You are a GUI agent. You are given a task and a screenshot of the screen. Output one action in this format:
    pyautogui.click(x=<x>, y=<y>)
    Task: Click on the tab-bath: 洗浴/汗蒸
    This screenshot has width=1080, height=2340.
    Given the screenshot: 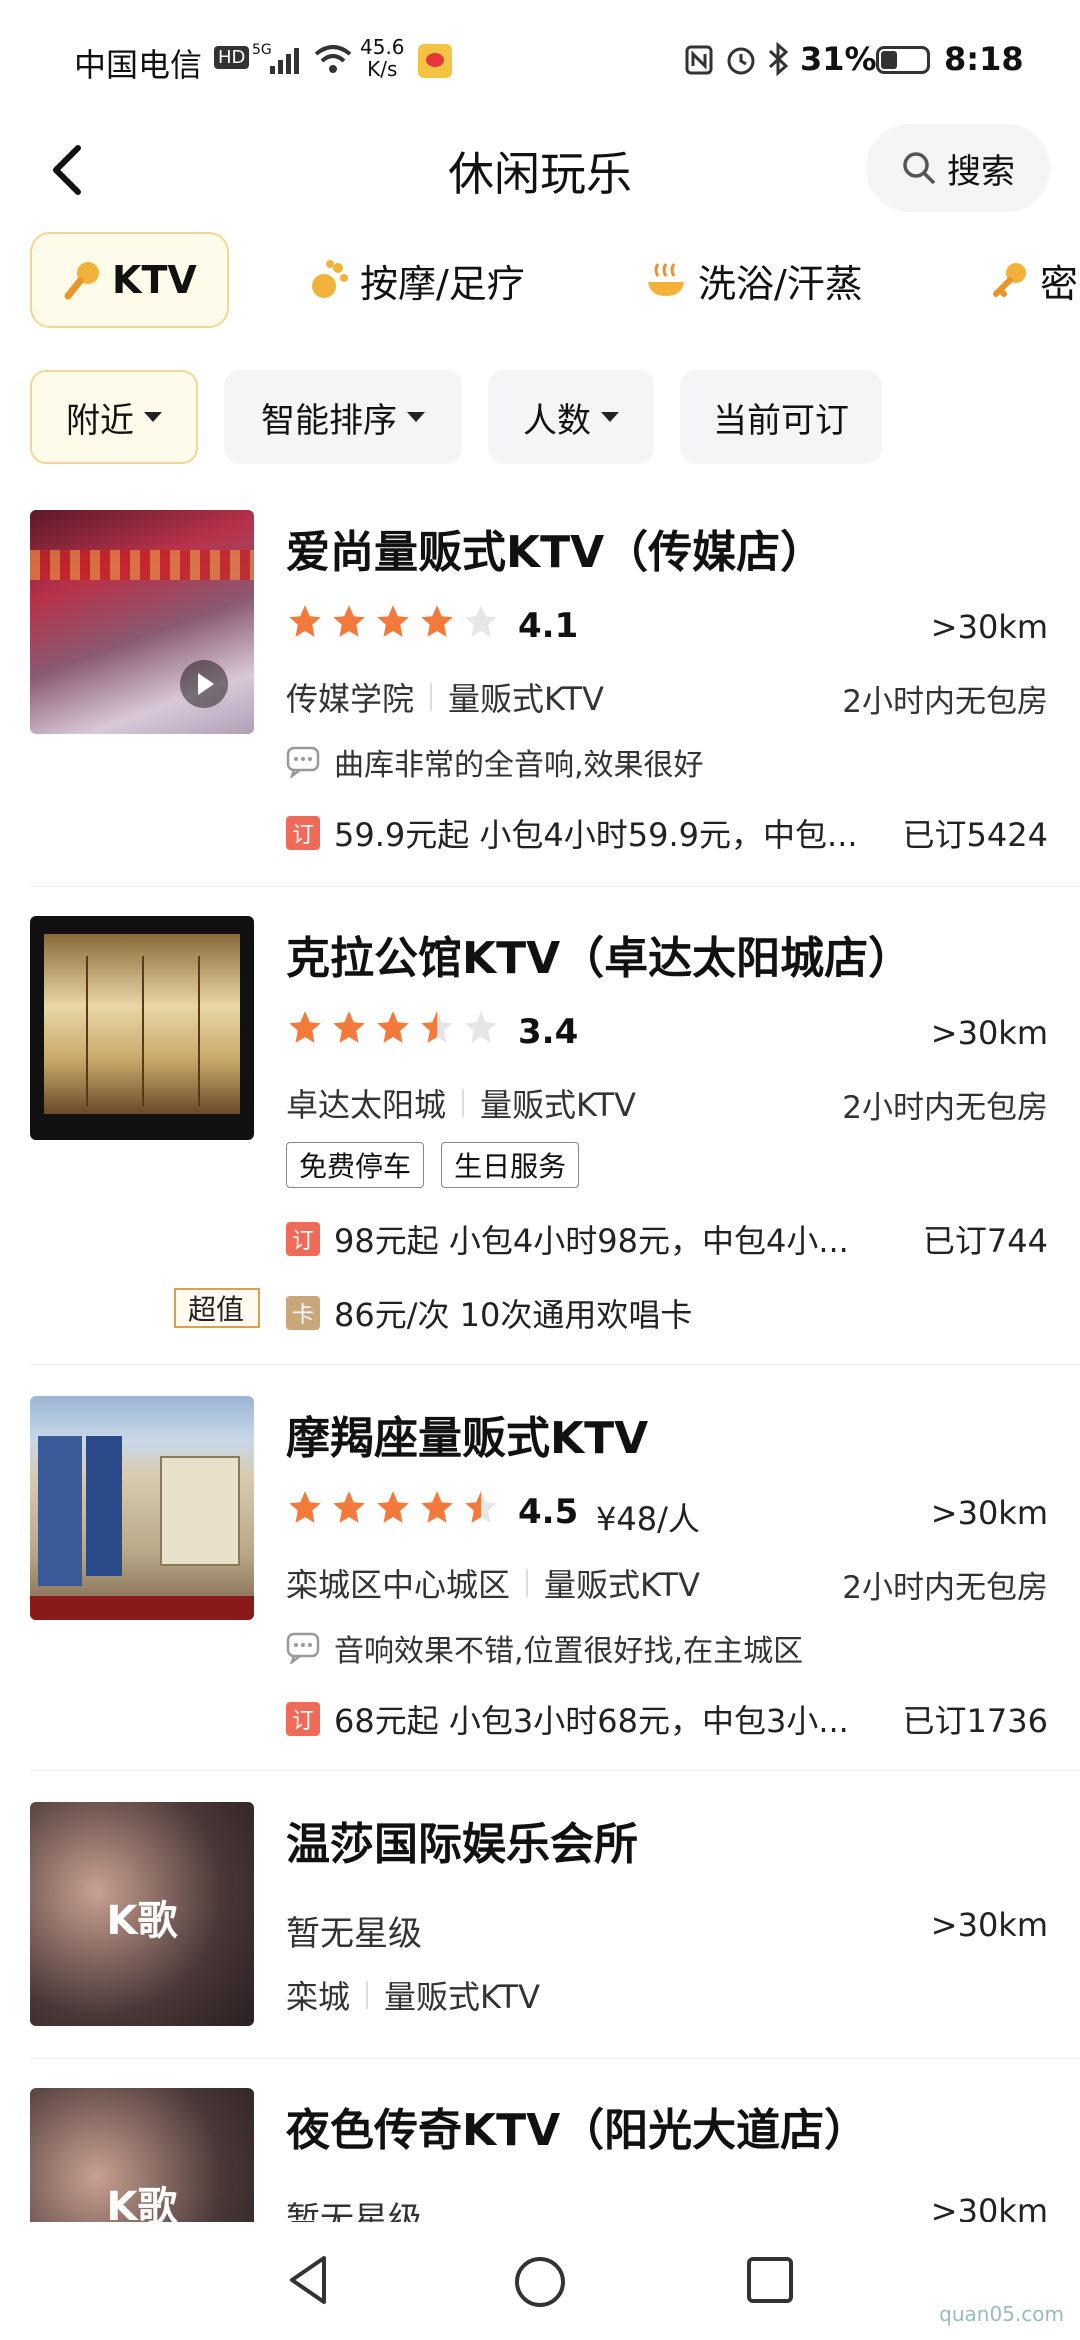 What is the action you would take?
    pyautogui.click(x=753, y=280)
    